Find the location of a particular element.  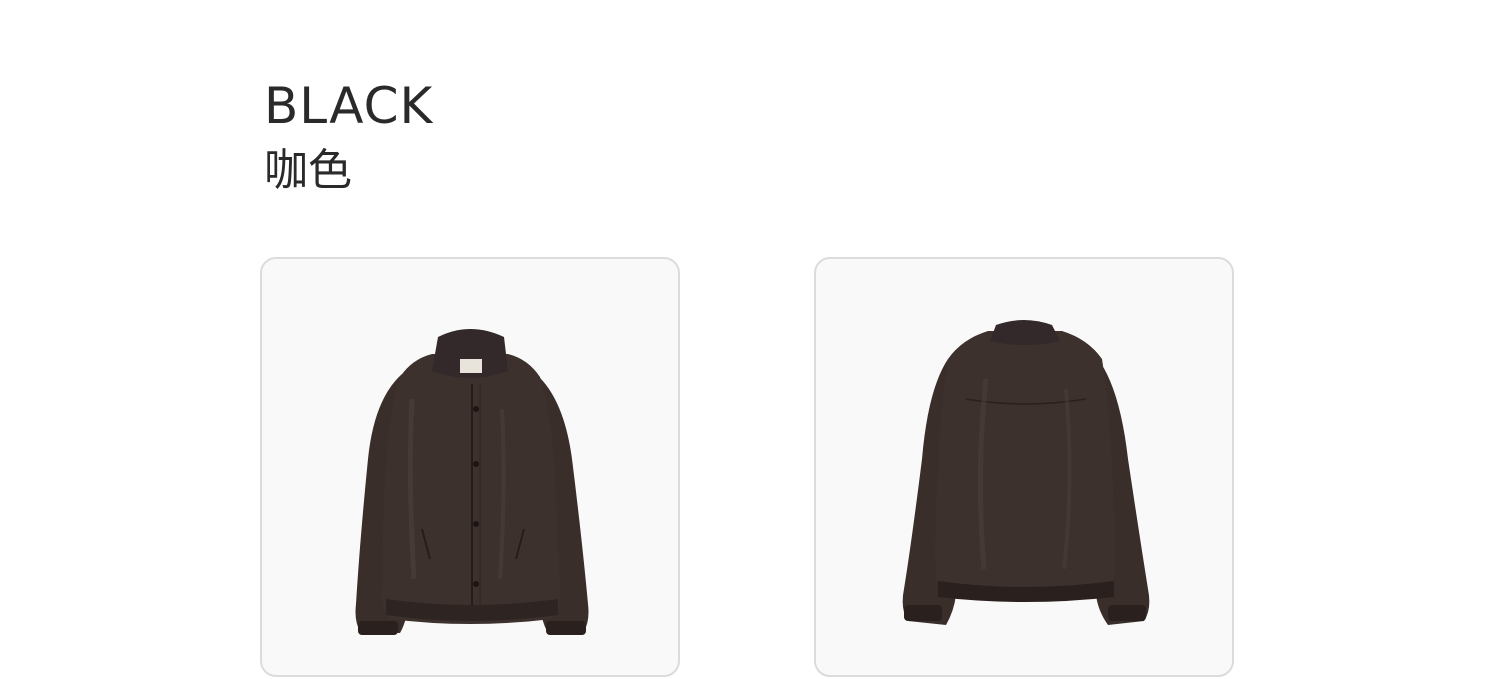

jacket-front-image is located at coordinates (472, 482).